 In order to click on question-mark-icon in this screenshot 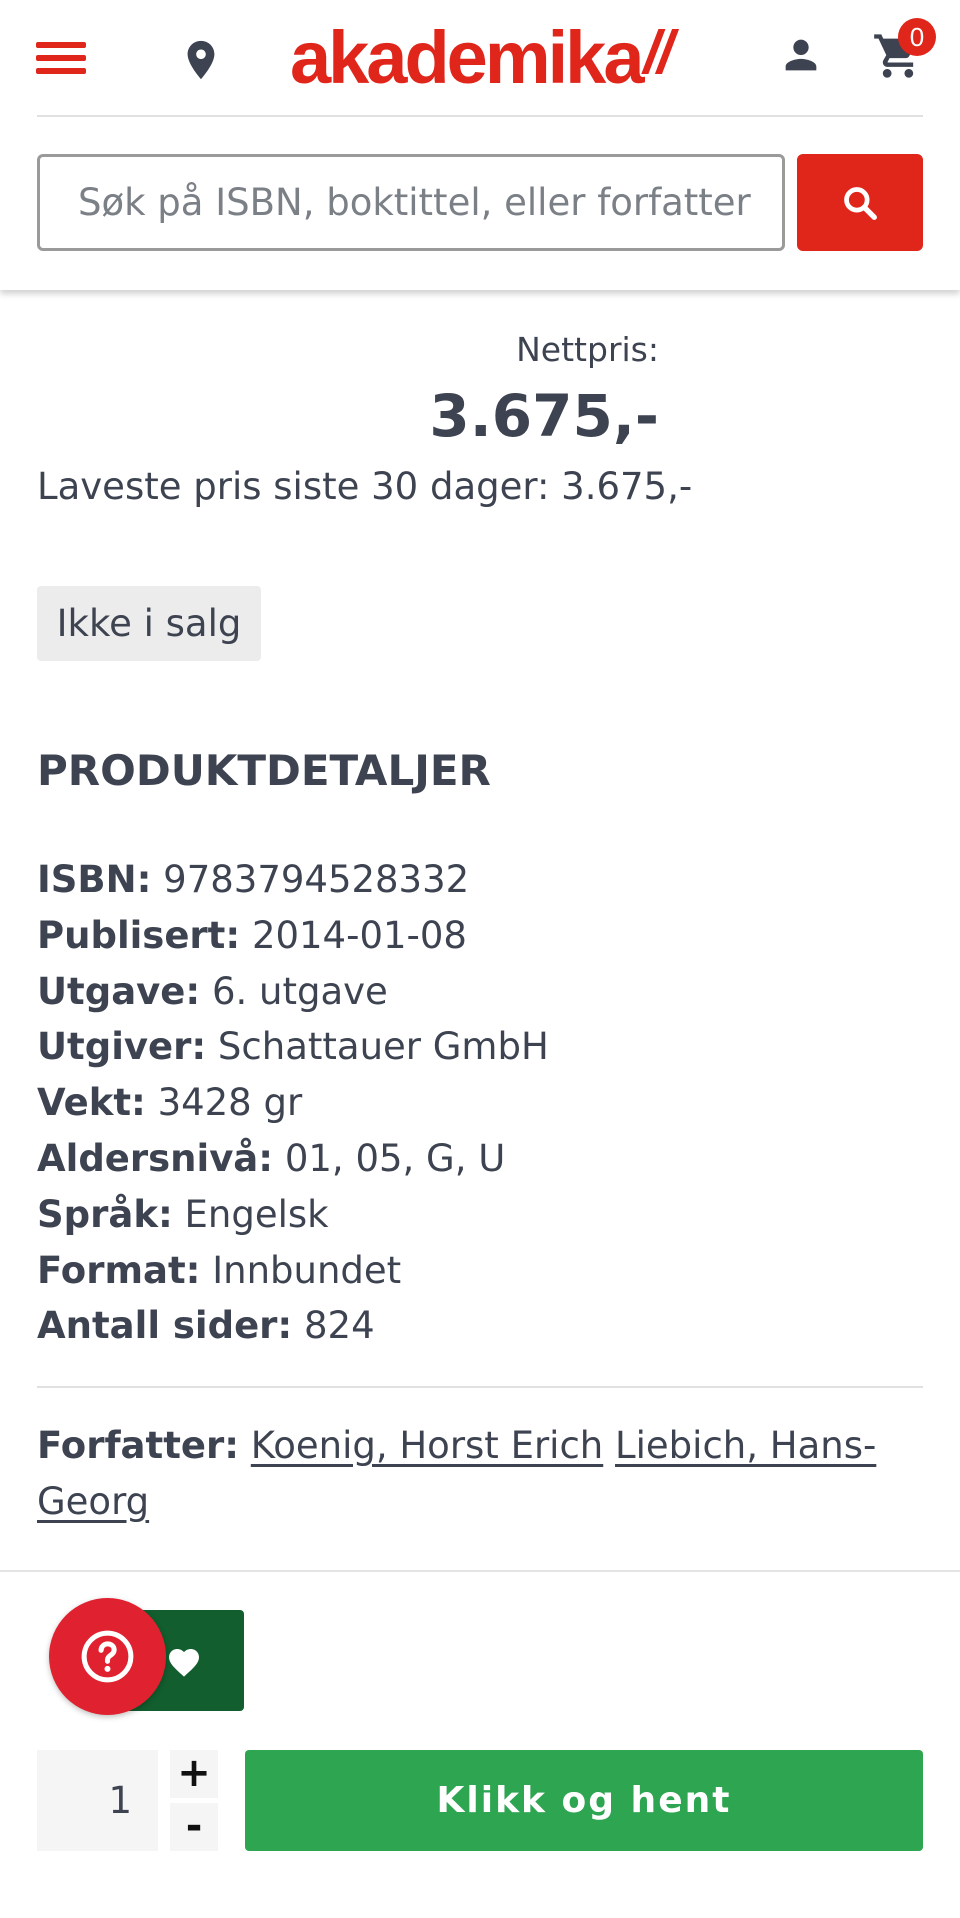, I will do `click(107, 1656)`.